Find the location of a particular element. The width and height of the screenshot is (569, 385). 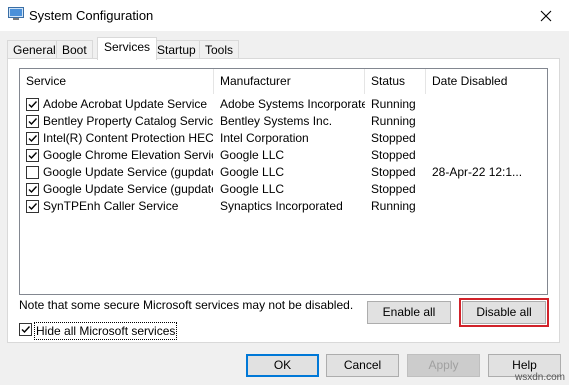

close-icon is located at coordinates (546, 15).